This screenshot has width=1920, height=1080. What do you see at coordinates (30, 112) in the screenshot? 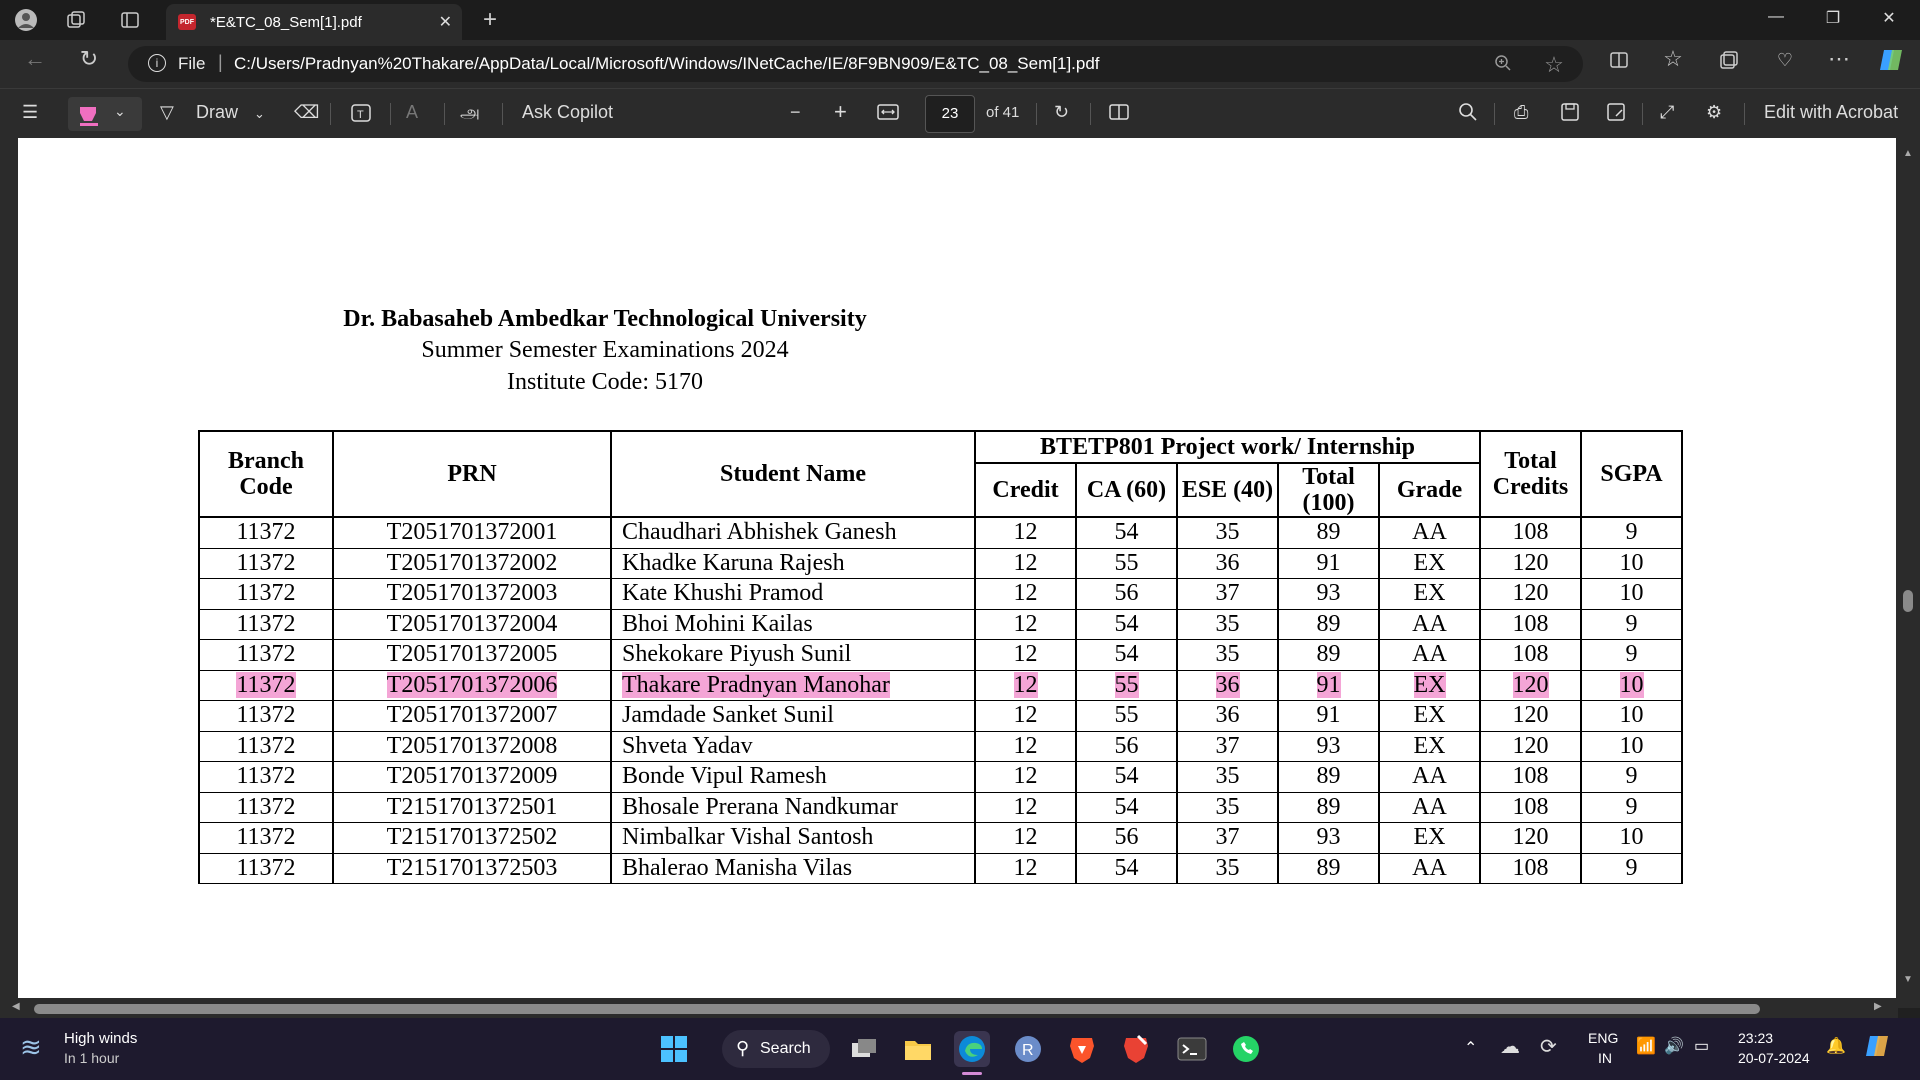
I see `contents-list-icon: ☰` at bounding box center [30, 112].